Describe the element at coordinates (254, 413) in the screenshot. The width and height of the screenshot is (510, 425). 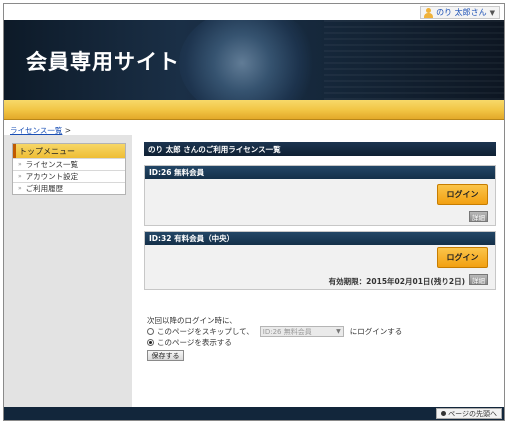
I see `footer: ページの先頭へ` at that location.